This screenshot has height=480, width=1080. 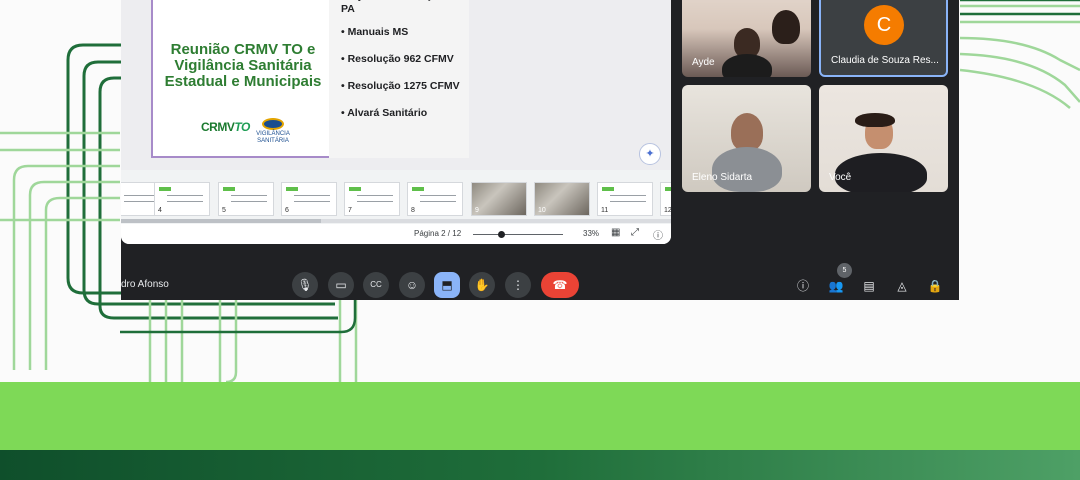 I want to click on scrollbar-thumb, so click(x=221, y=221).